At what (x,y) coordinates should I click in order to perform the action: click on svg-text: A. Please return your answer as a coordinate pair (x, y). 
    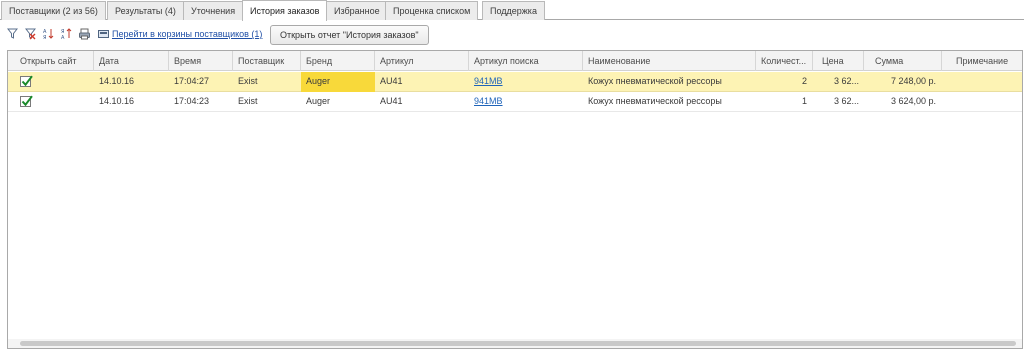
    Looking at the image, I should click on (63, 37).